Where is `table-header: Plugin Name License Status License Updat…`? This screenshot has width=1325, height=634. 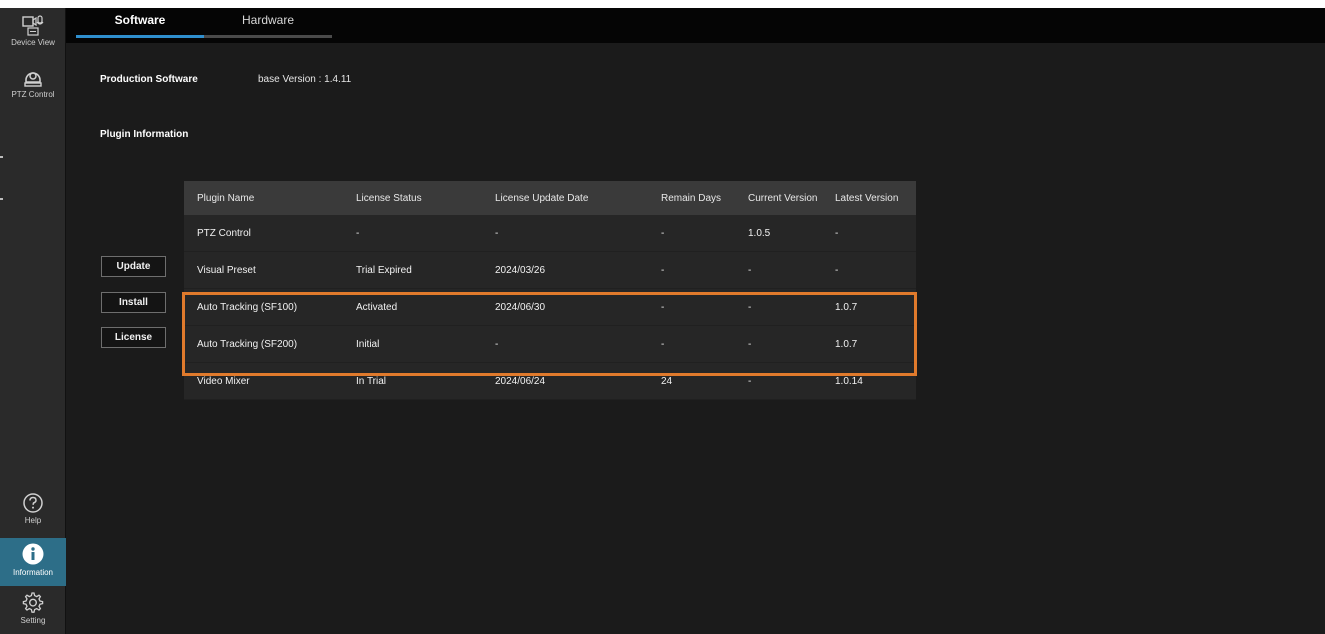
table-header: Plugin Name License Status License Updat… is located at coordinates (550, 198).